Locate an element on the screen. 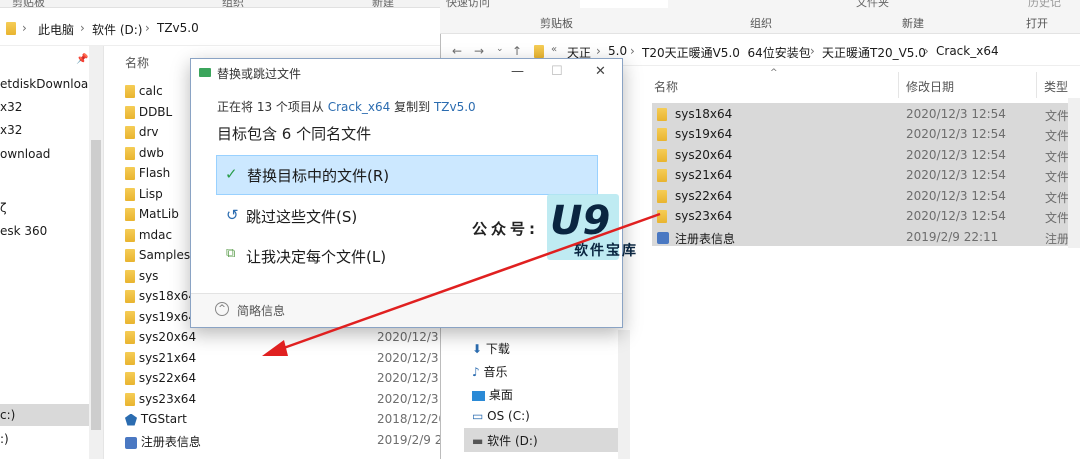 This screenshot has width=1080, height=459. arrow-line is located at coordinates (469, 282).